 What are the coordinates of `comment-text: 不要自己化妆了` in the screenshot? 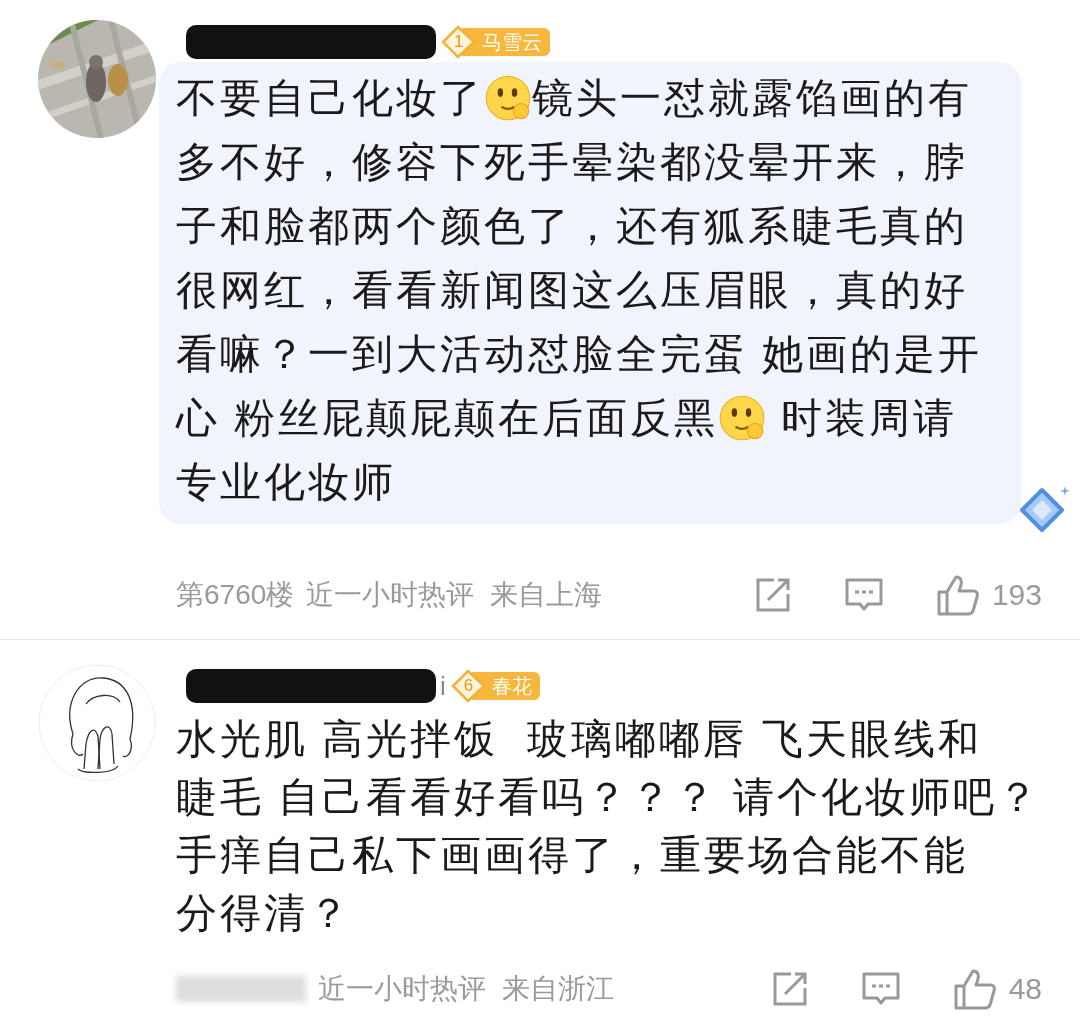 It's located at (330, 98).